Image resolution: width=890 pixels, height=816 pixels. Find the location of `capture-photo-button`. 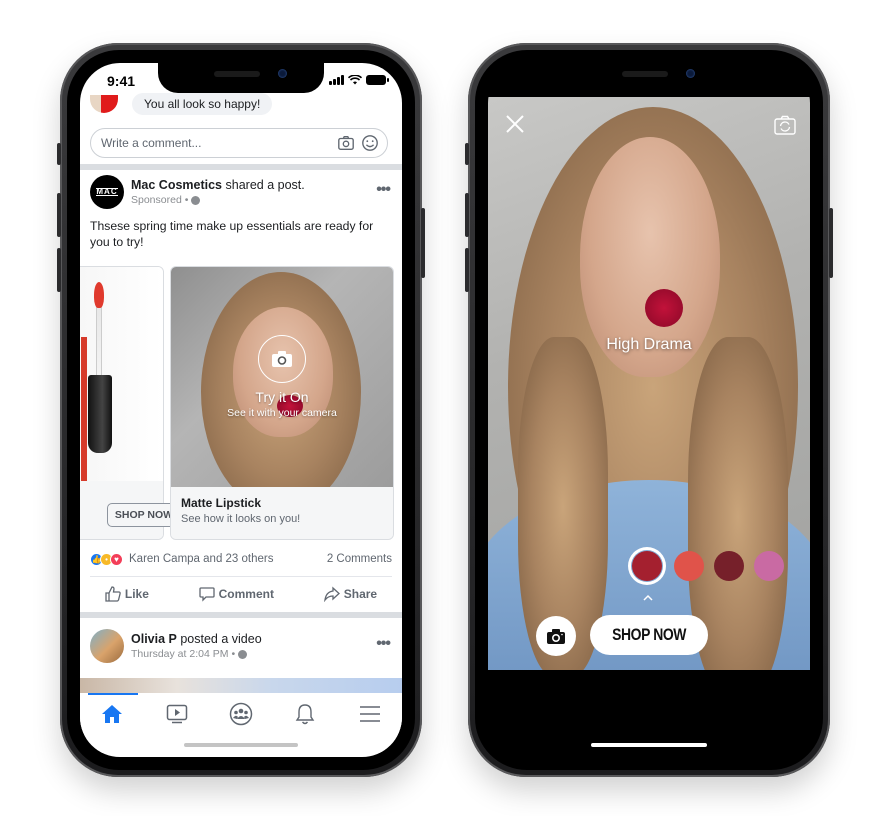

capture-photo-button is located at coordinates (556, 636).